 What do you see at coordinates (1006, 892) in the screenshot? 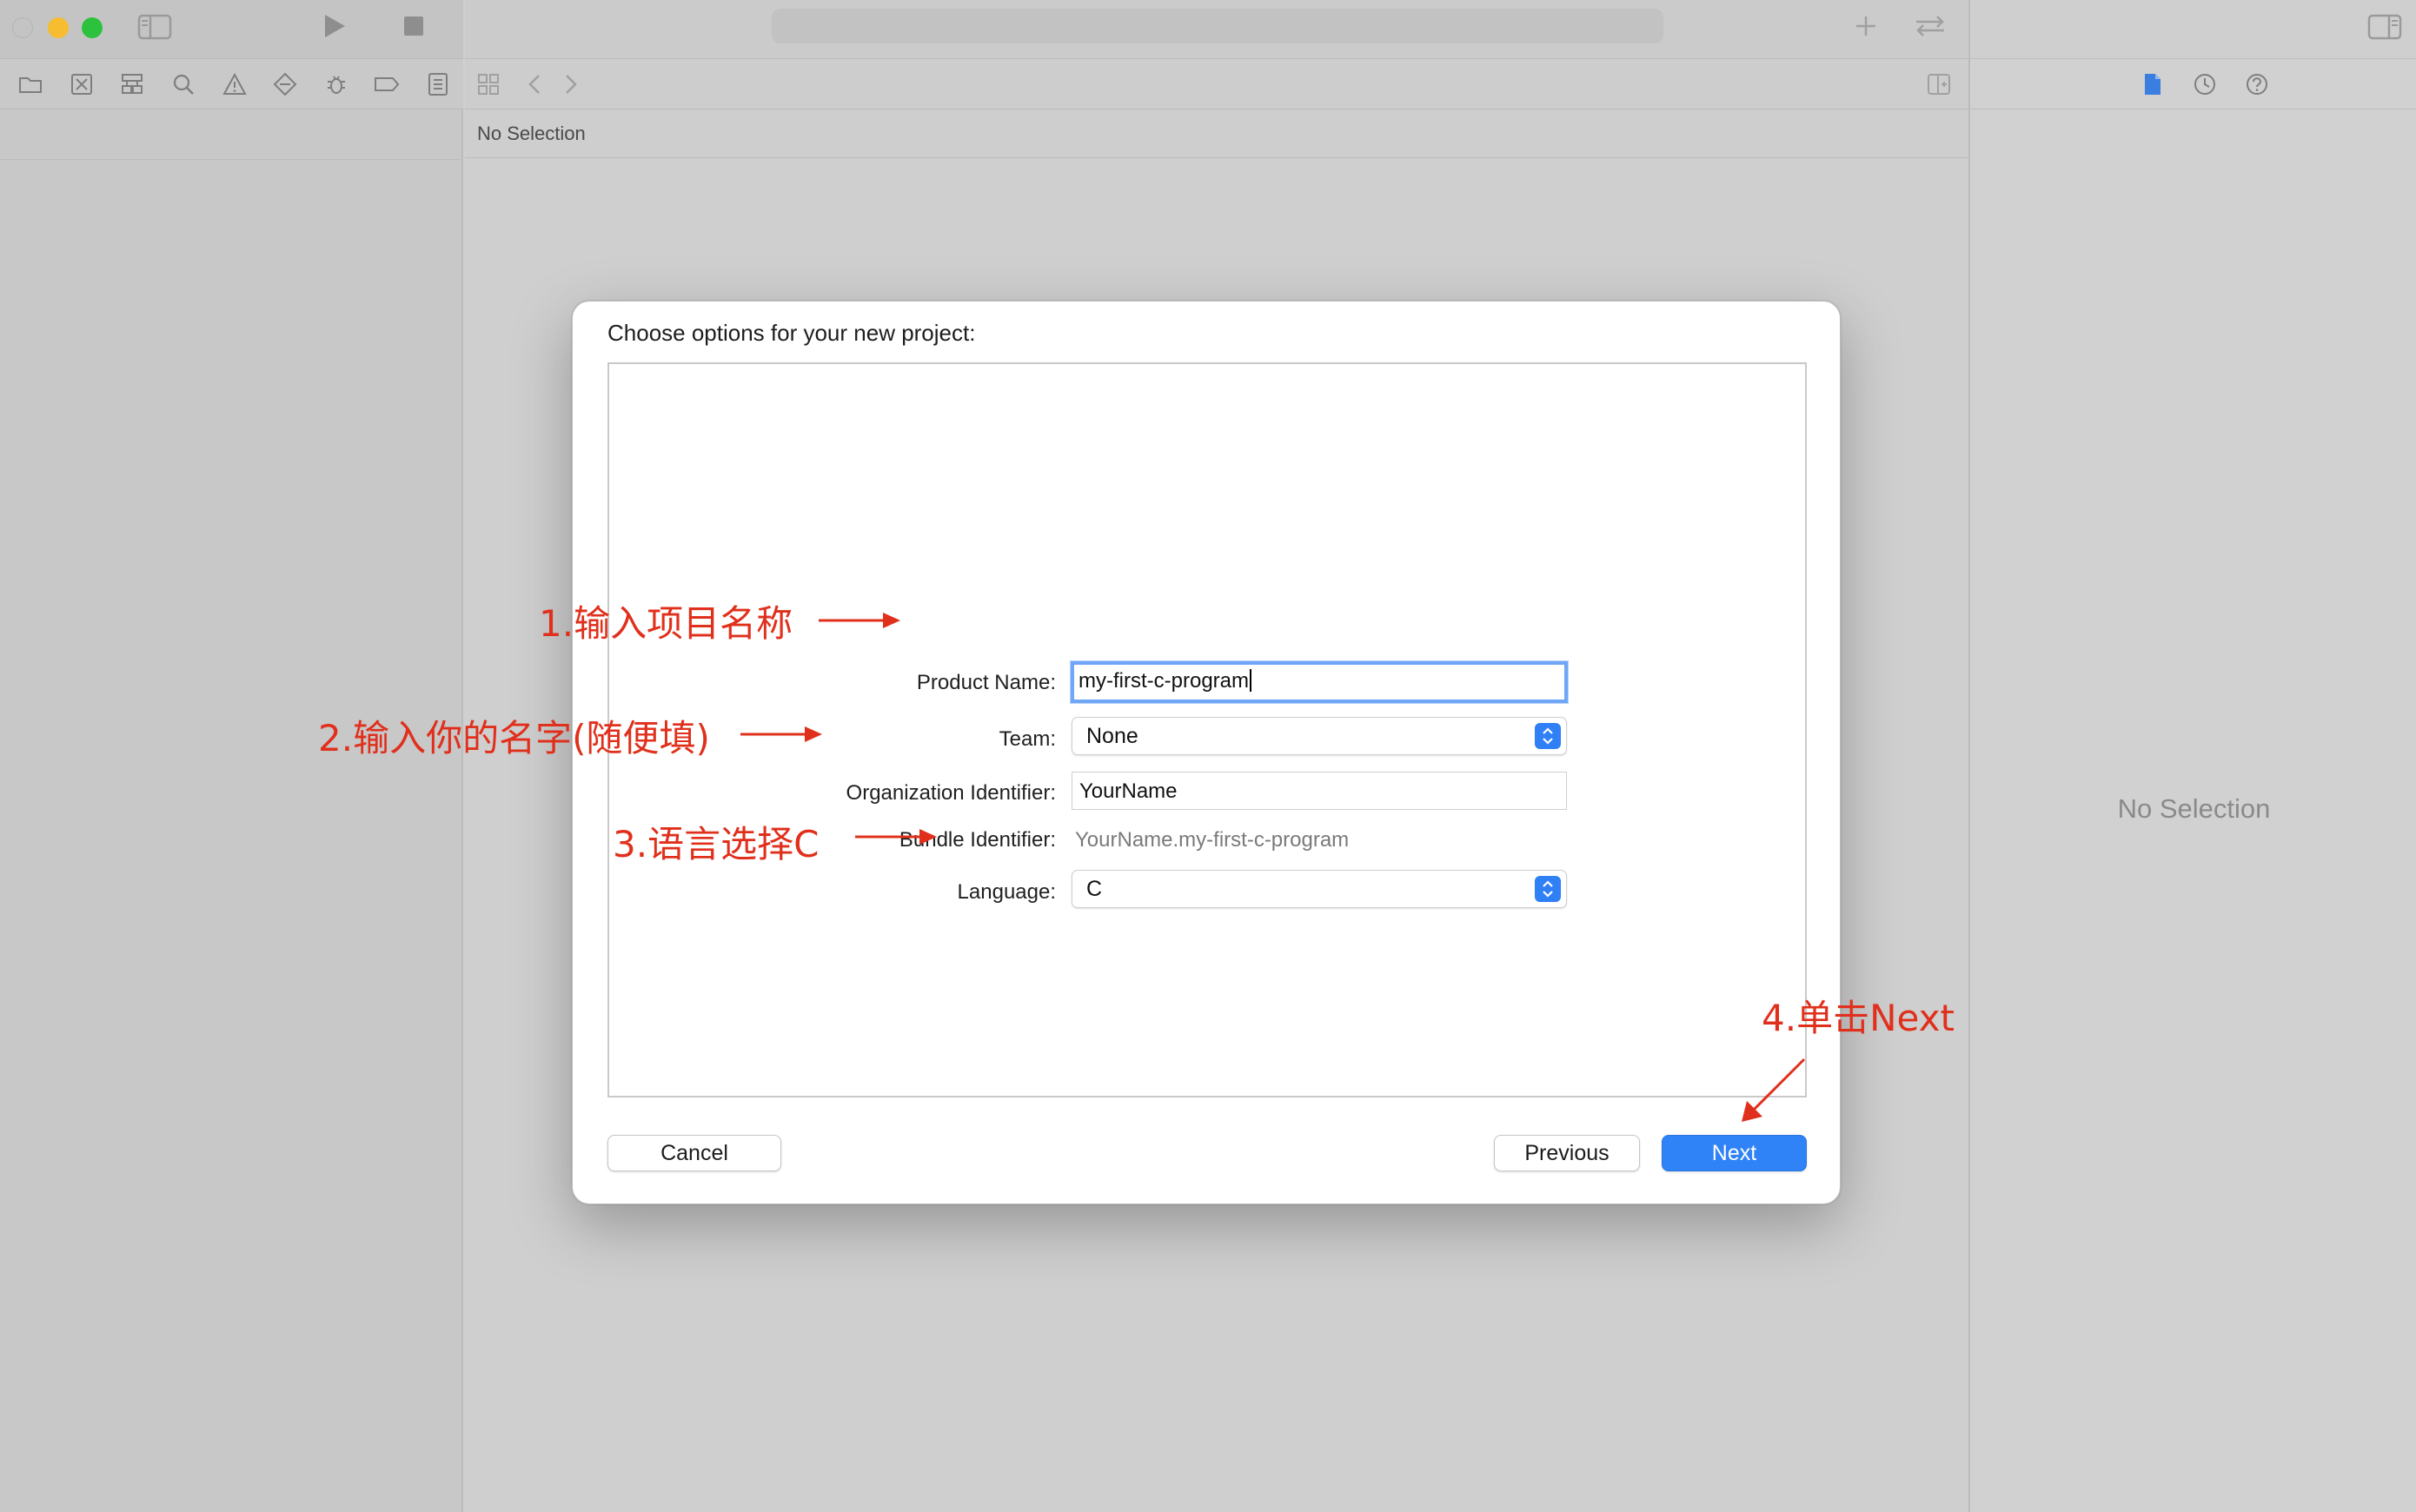
I see `language-label: Language:` at bounding box center [1006, 892].